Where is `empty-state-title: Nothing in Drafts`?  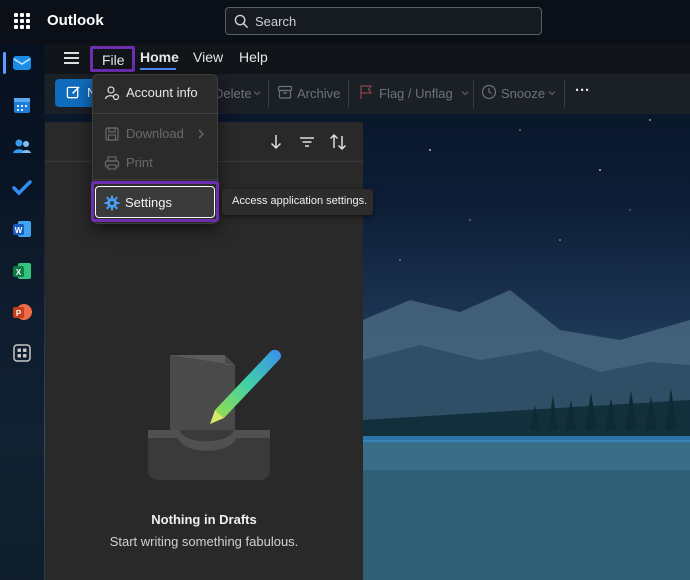 empty-state-title: Nothing in Drafts is located at coordinates (204, 519).